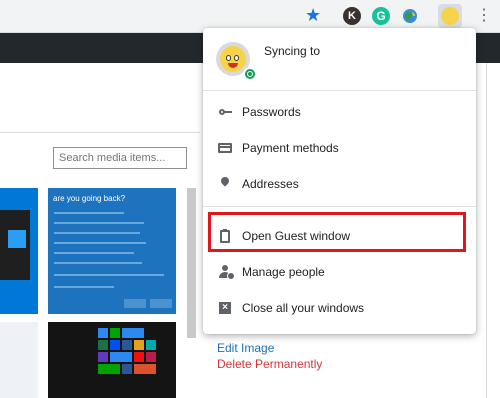 Image resolution: width=500 pixels, height=398 pixels. What do you see at coordinates (283, 272) in the screenshot?
I see `menu-item-label: Manage people` at bounding box center [283, 272].